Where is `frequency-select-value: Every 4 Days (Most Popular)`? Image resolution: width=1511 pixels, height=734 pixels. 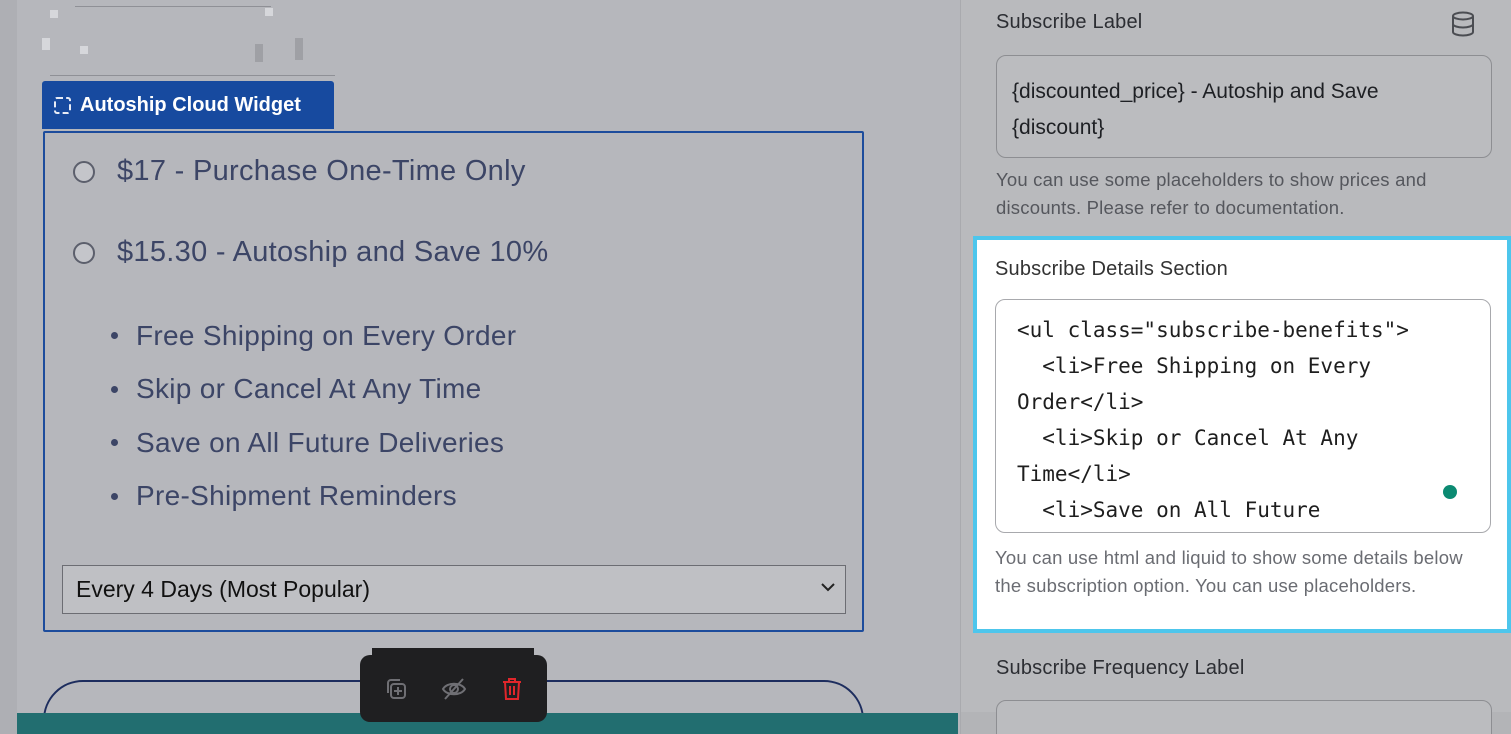 frequency-select-value: Every 4 Days (Most Popular) is located at coordinates (223, 589).